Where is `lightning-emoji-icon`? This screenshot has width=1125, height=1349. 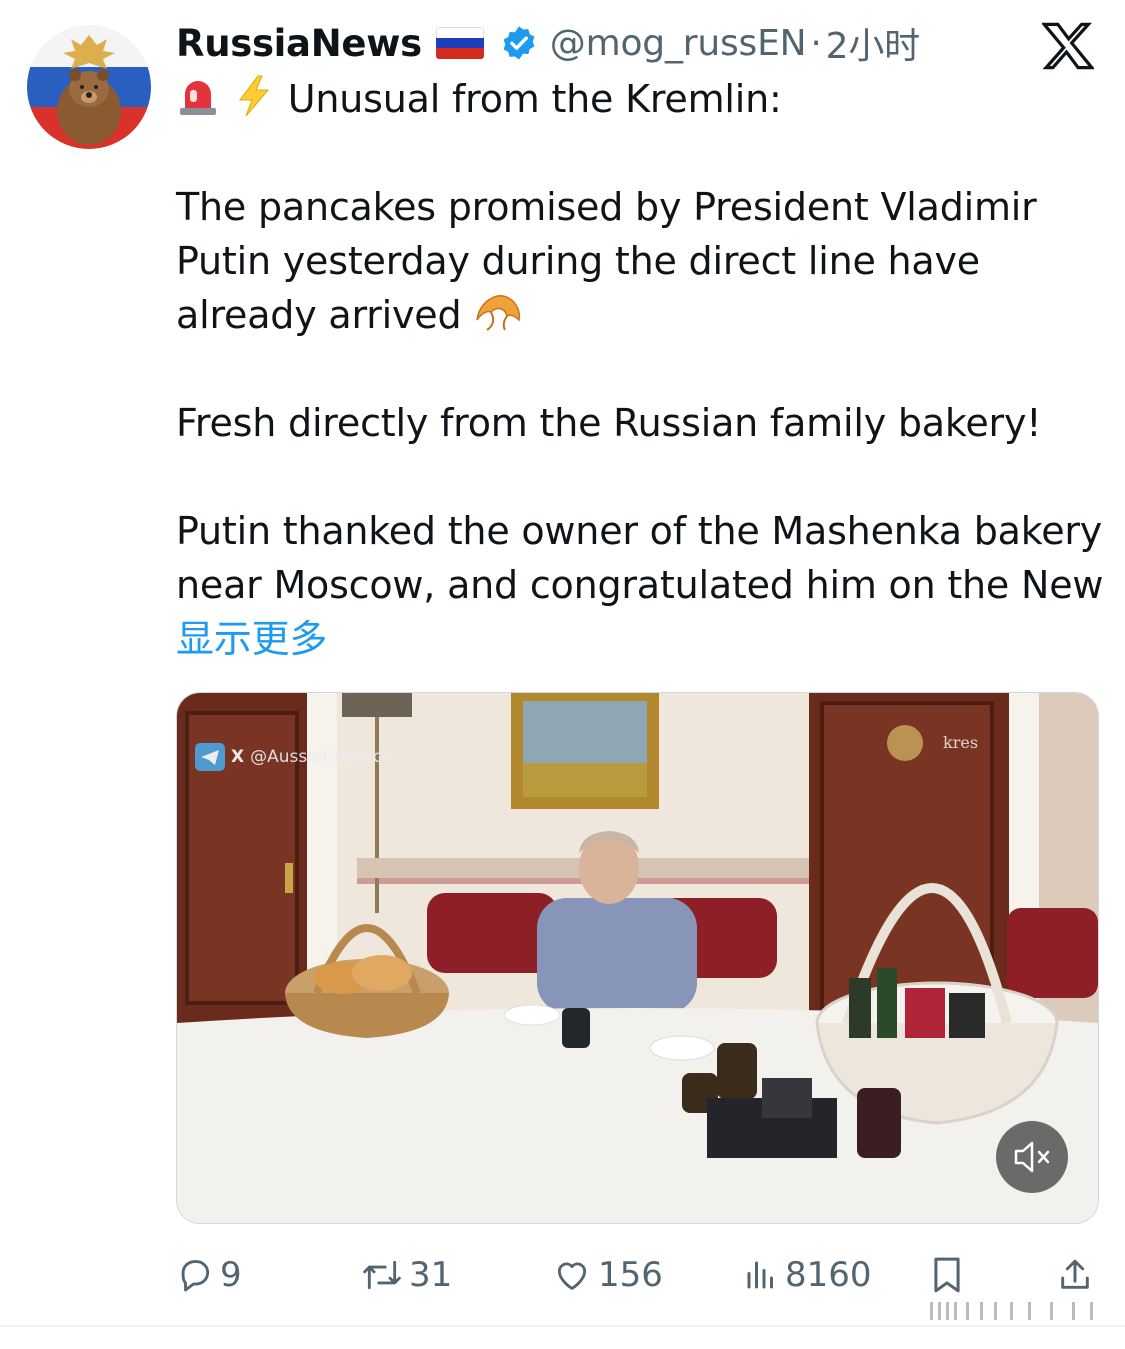 lightning-emoji-icon is located at coordinates (253, 96).